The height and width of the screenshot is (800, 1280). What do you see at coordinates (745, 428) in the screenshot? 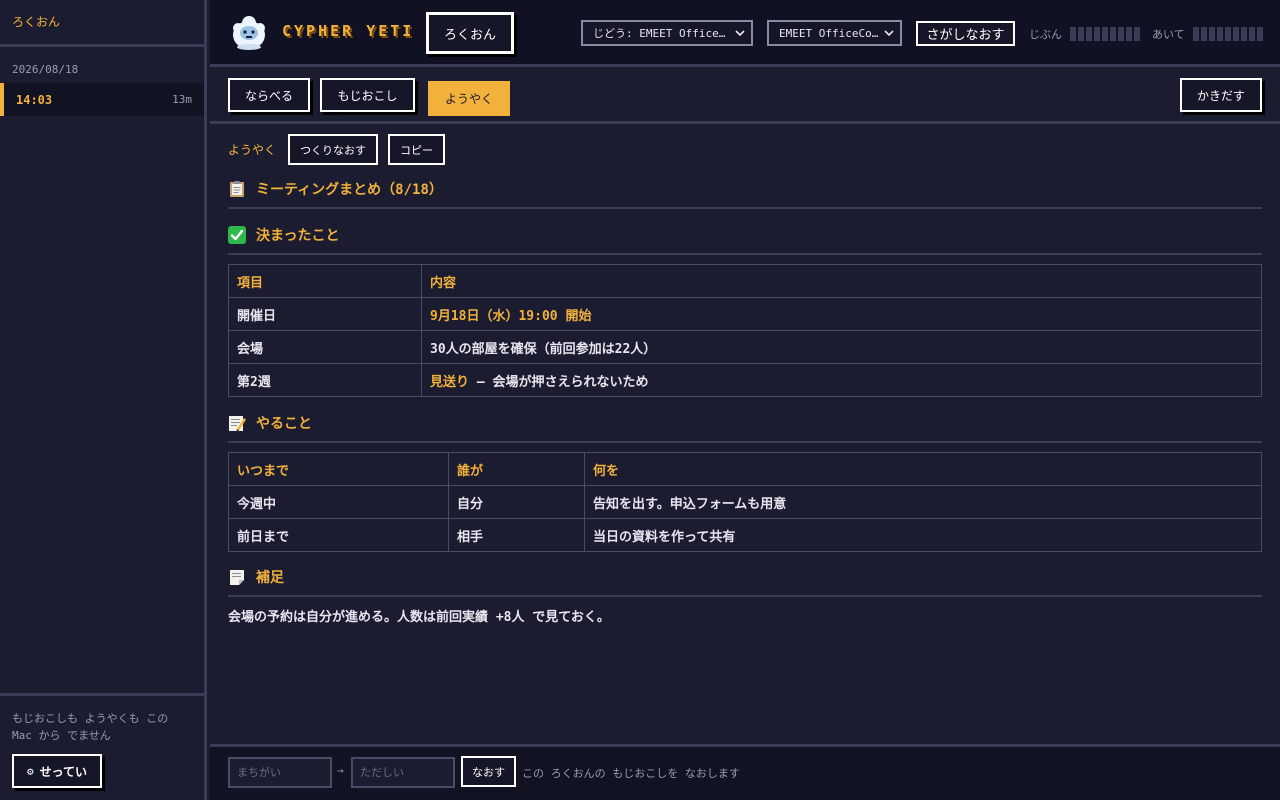
I see `todo-heading: やること` at bounding box center [745, 428].